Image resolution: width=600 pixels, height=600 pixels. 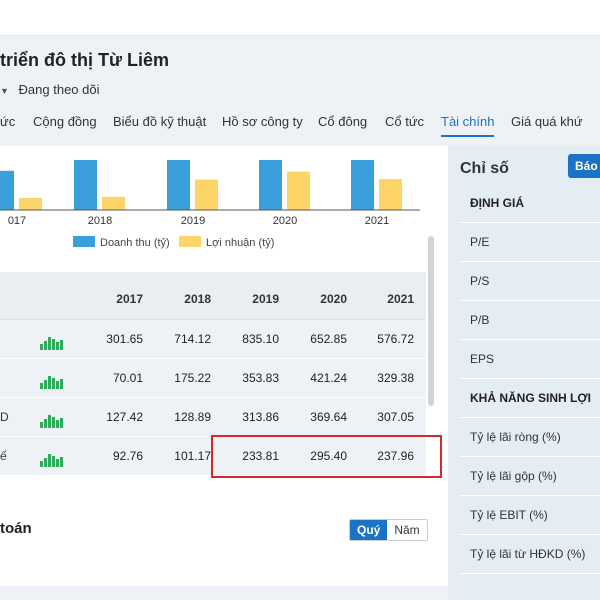 What do you see at coordinates (260, 378) in the screenshot?
I see `table-cell: 353.83` at bounding box center [260, 378].